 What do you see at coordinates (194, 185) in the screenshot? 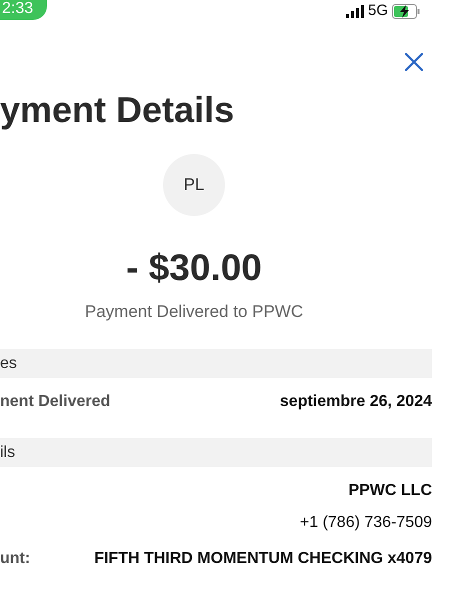
I see `avatar-initials: PL` at bounding box center [194, 185].